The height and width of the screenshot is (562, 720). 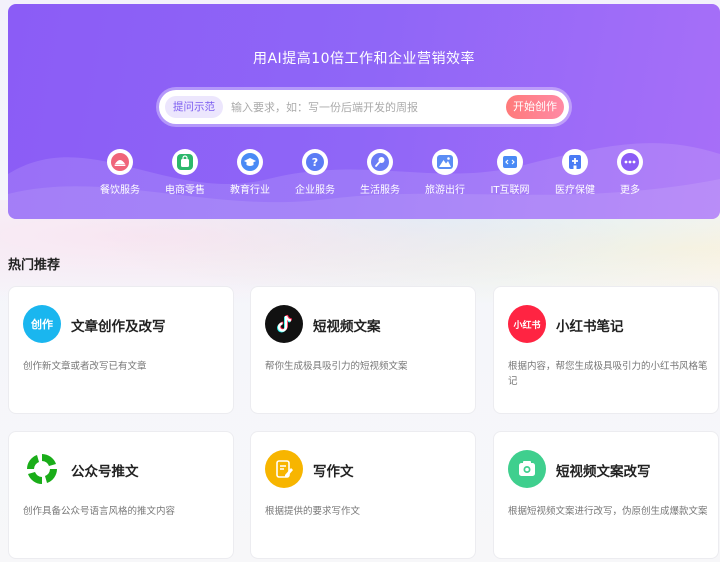 What do you see at coordinates (85, 366) in the screenshot?
I see `card-description: 创作新文章或者改写已有文章` at bounding box center [85, 366].